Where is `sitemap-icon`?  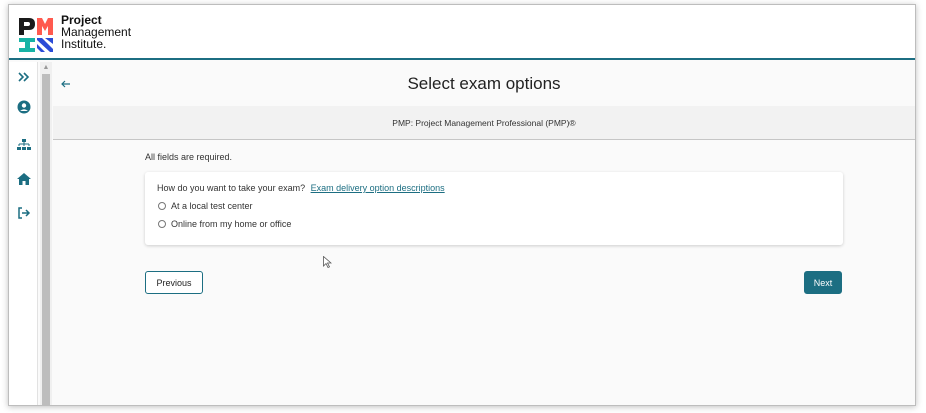
sitemap-icon is located at coordinates (24, 145).